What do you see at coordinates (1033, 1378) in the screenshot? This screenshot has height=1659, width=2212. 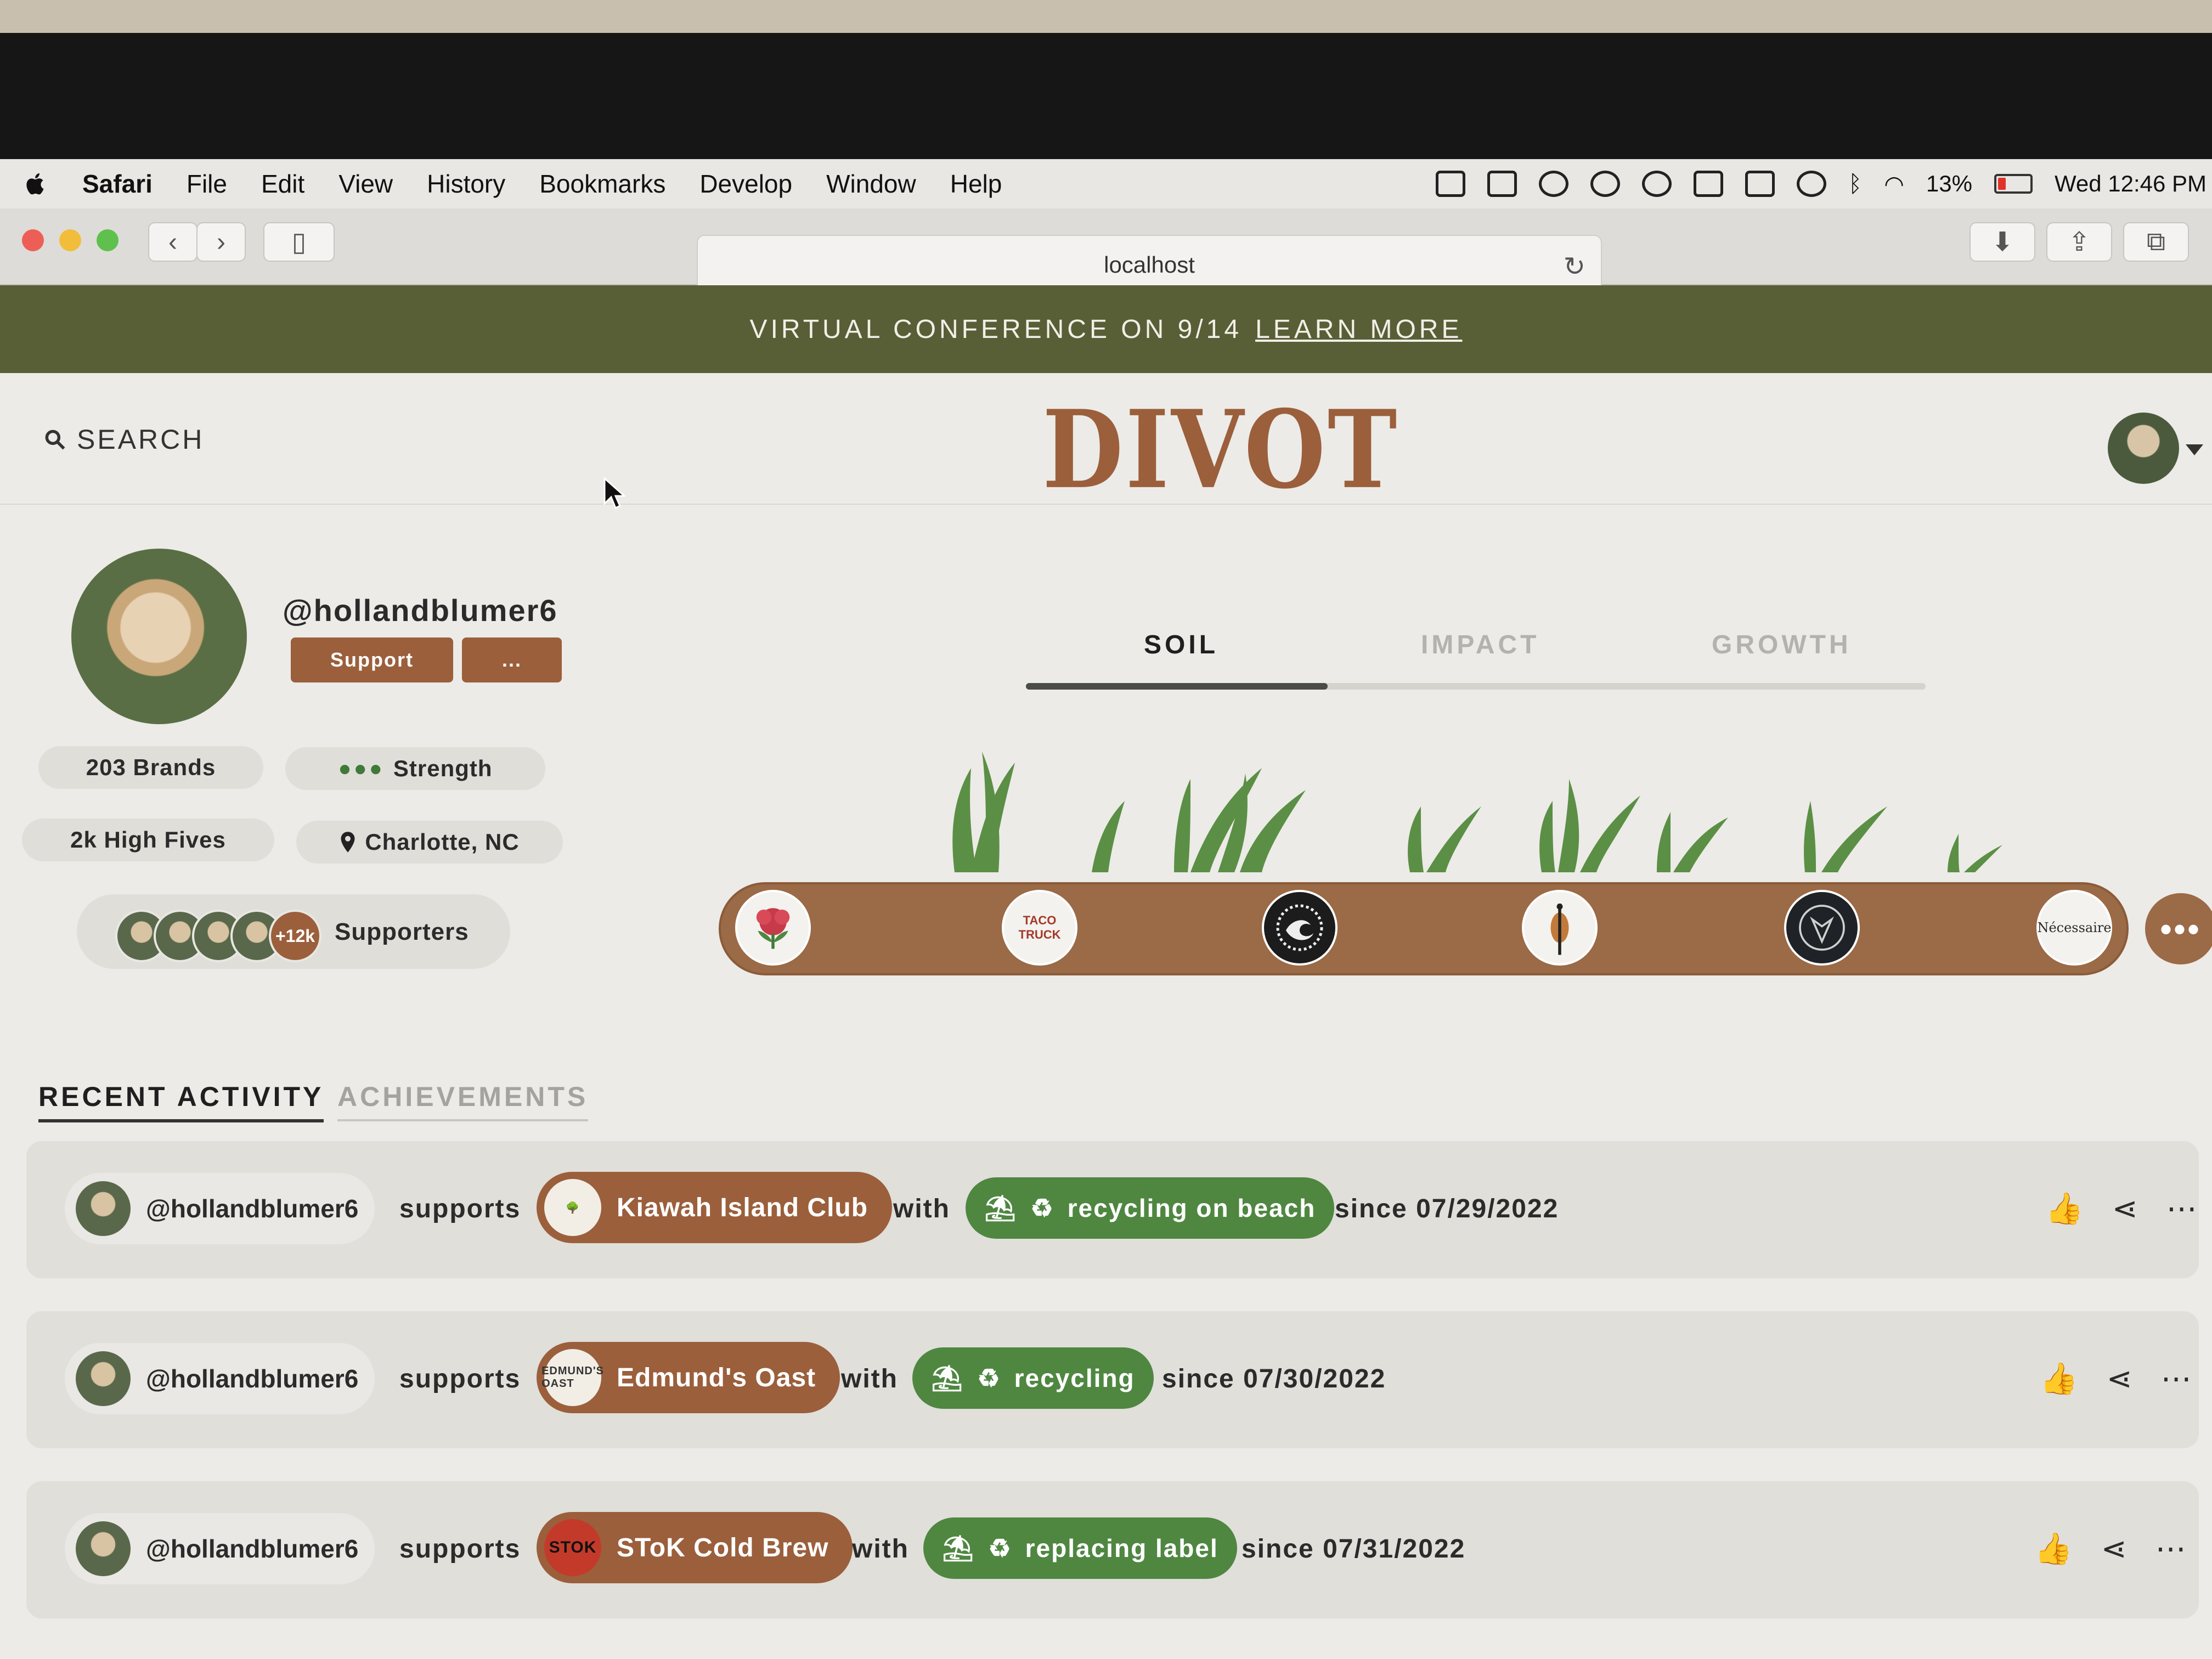 I see `impact-chip: ⛱ ♻ recycling` at bounding box center [1033, 1378].